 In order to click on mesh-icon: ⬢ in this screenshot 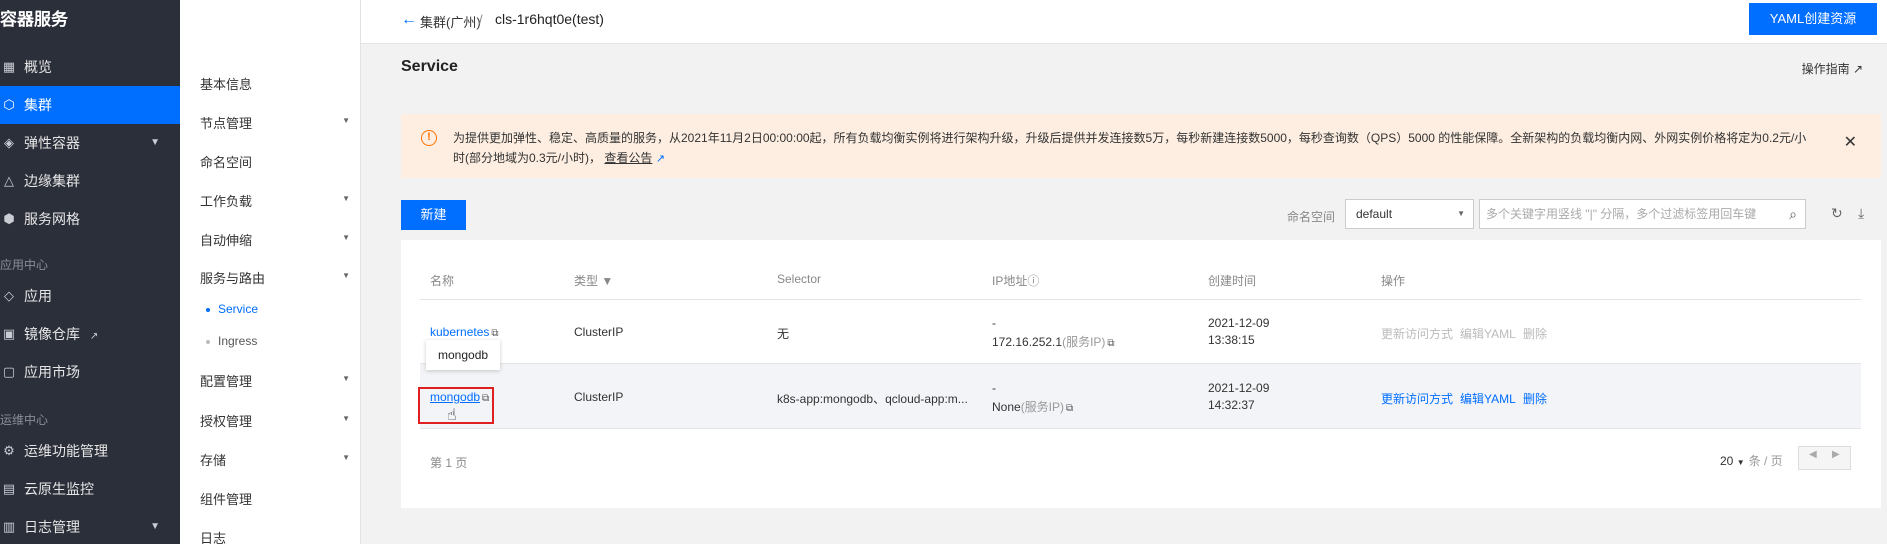, I will do `click(9, 218)`.